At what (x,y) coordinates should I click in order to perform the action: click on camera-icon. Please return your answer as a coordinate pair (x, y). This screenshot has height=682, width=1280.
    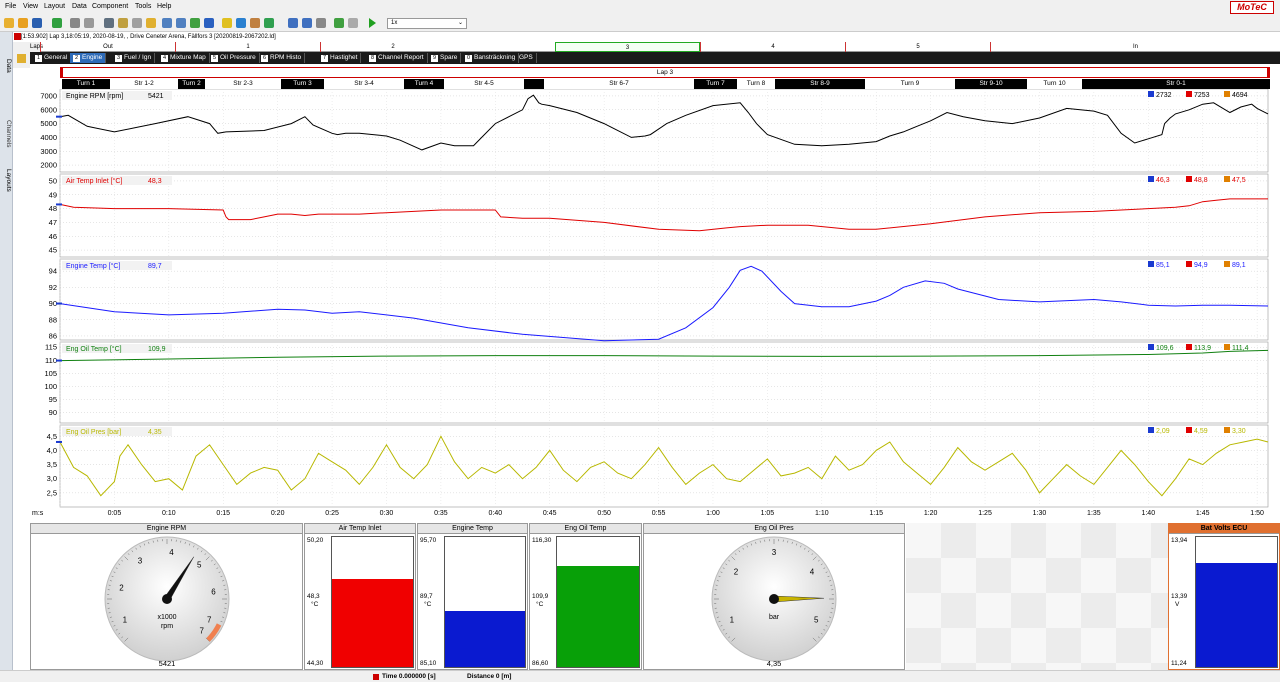
    Looking at the image, I should click on (109, 23).